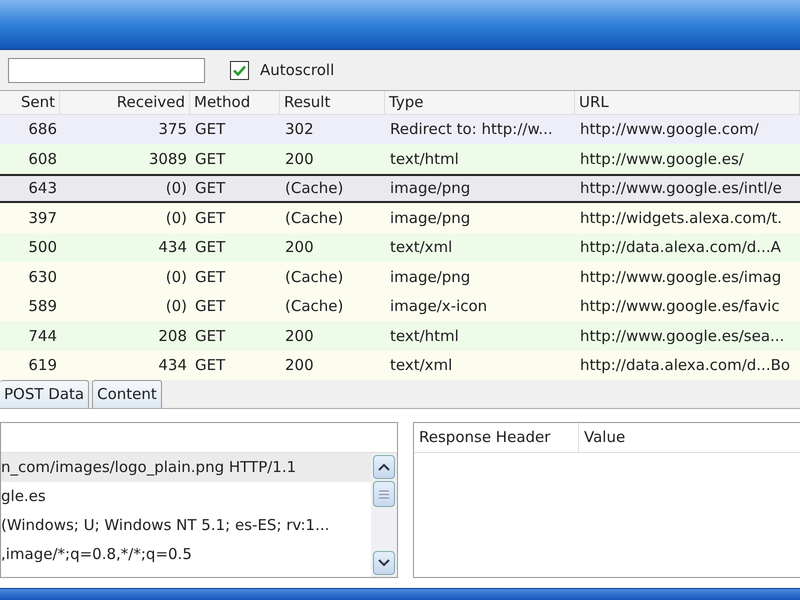 The image size is (800, 600). I want to click on checkbox, so click(239, 70).